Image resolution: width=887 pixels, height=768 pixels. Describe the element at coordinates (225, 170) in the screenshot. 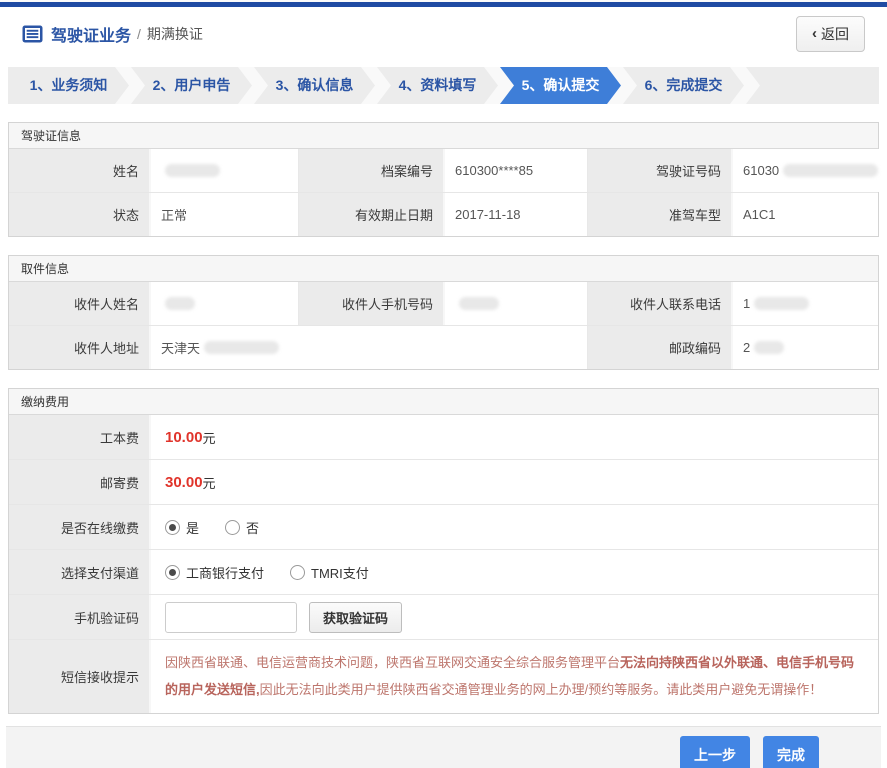

I see `name-value-redacted` at that location.